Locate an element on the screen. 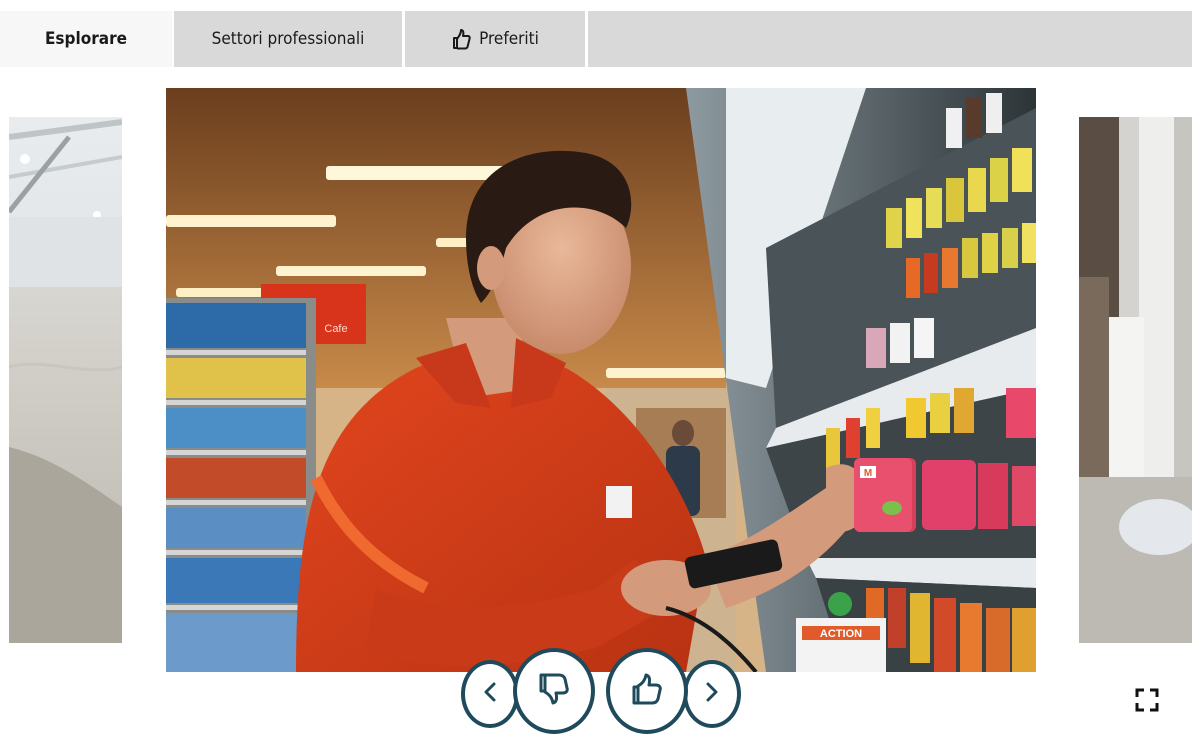 The width and height of the screenshot is (1192, 734). previous-button is located at coordinates (490, 694).